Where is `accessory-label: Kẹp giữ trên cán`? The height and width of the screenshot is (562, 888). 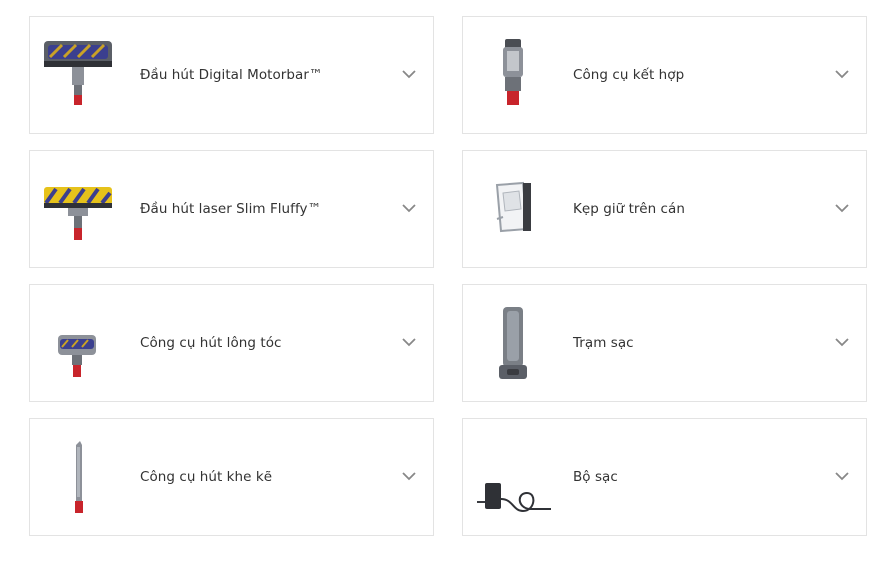
accessory-label: Kẹp giữ trên cán is located at coordinates (629, 209).